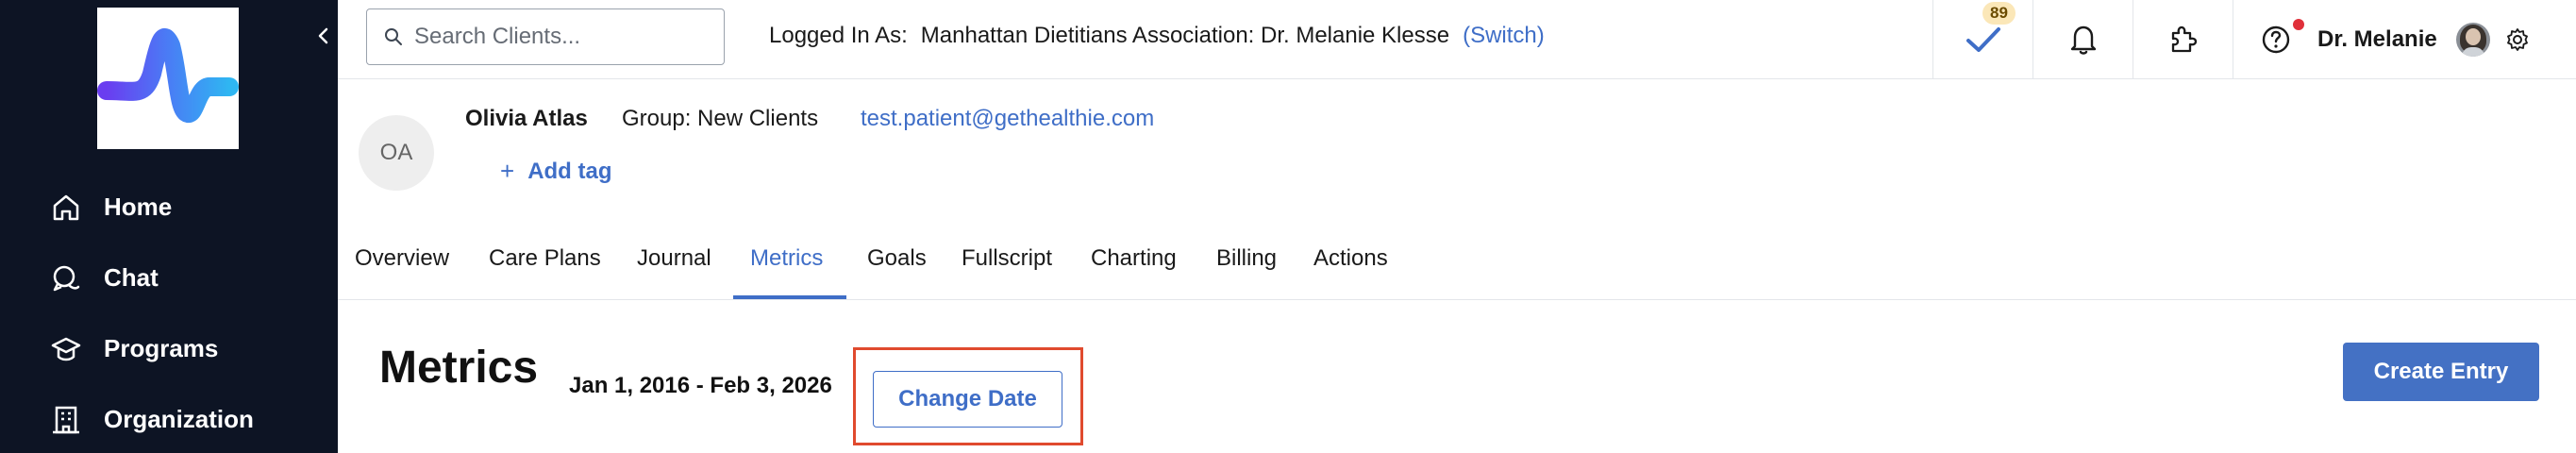  What do you see at coordinates (1999, 14) in the screenshot?
I see `tasks-count-badge: 89` at bounding box center [1999, 14].